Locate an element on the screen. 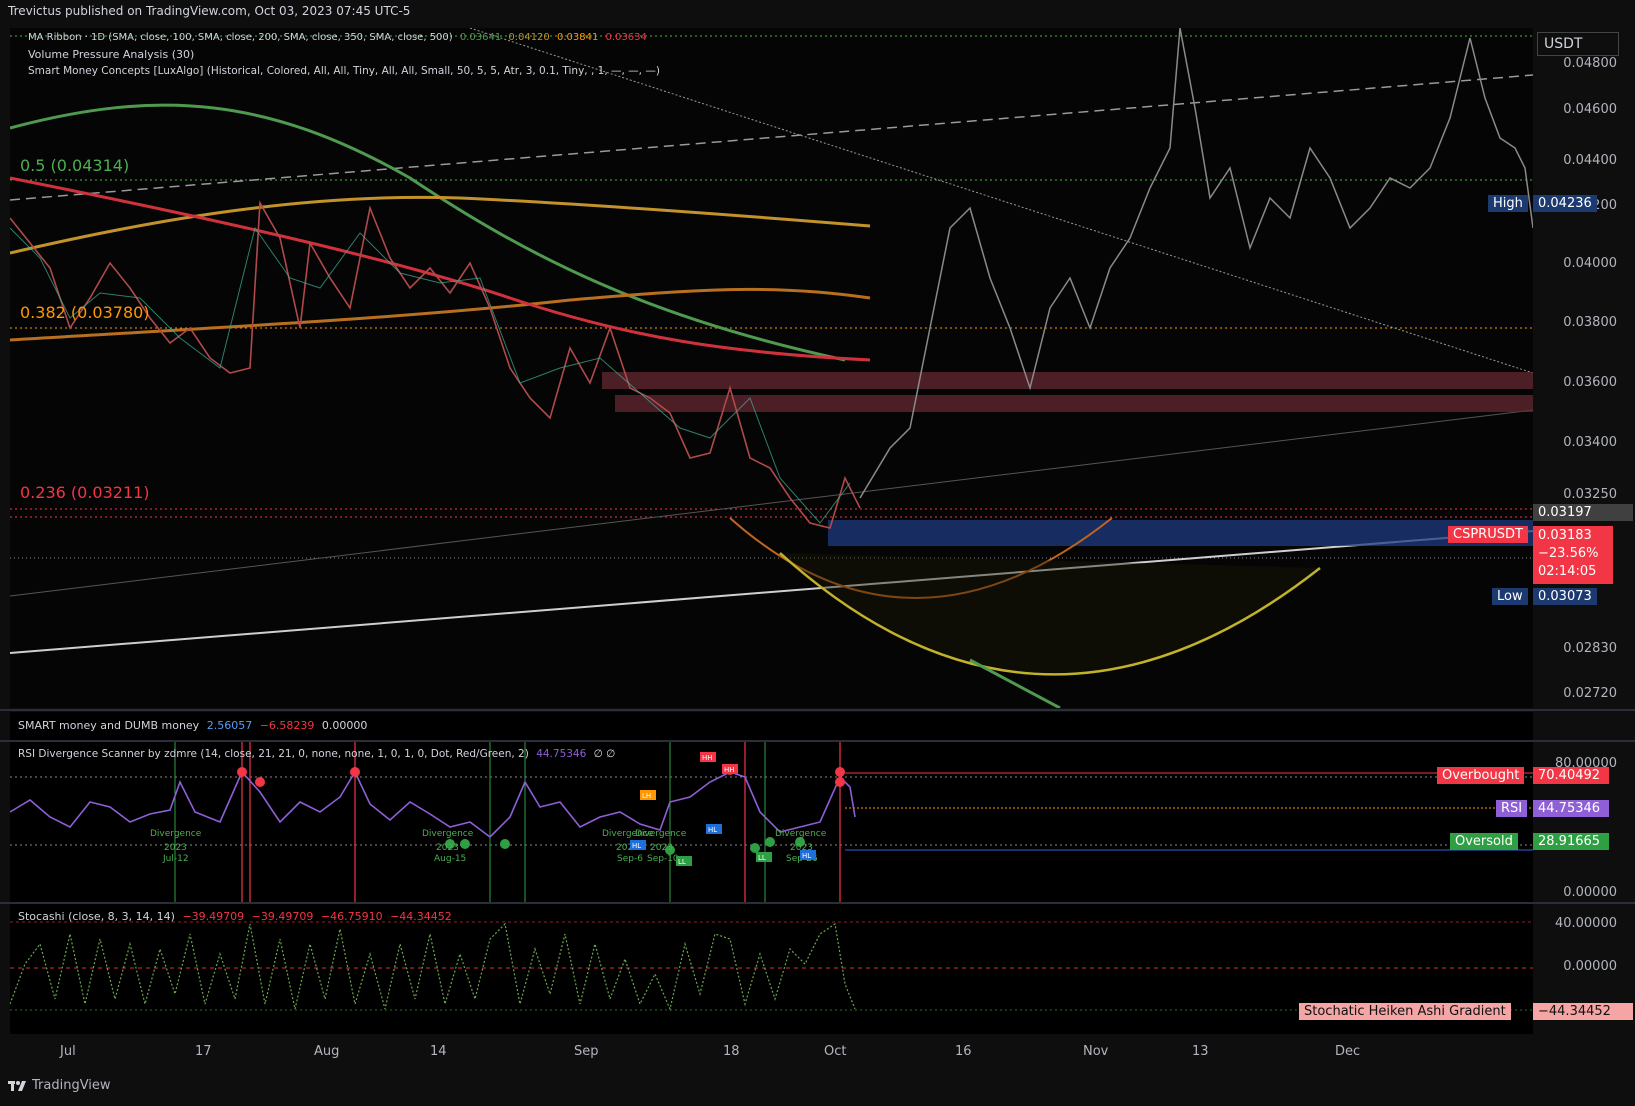  symbol-countdown: 02:14:05 is located at coordinates (1567, 571).